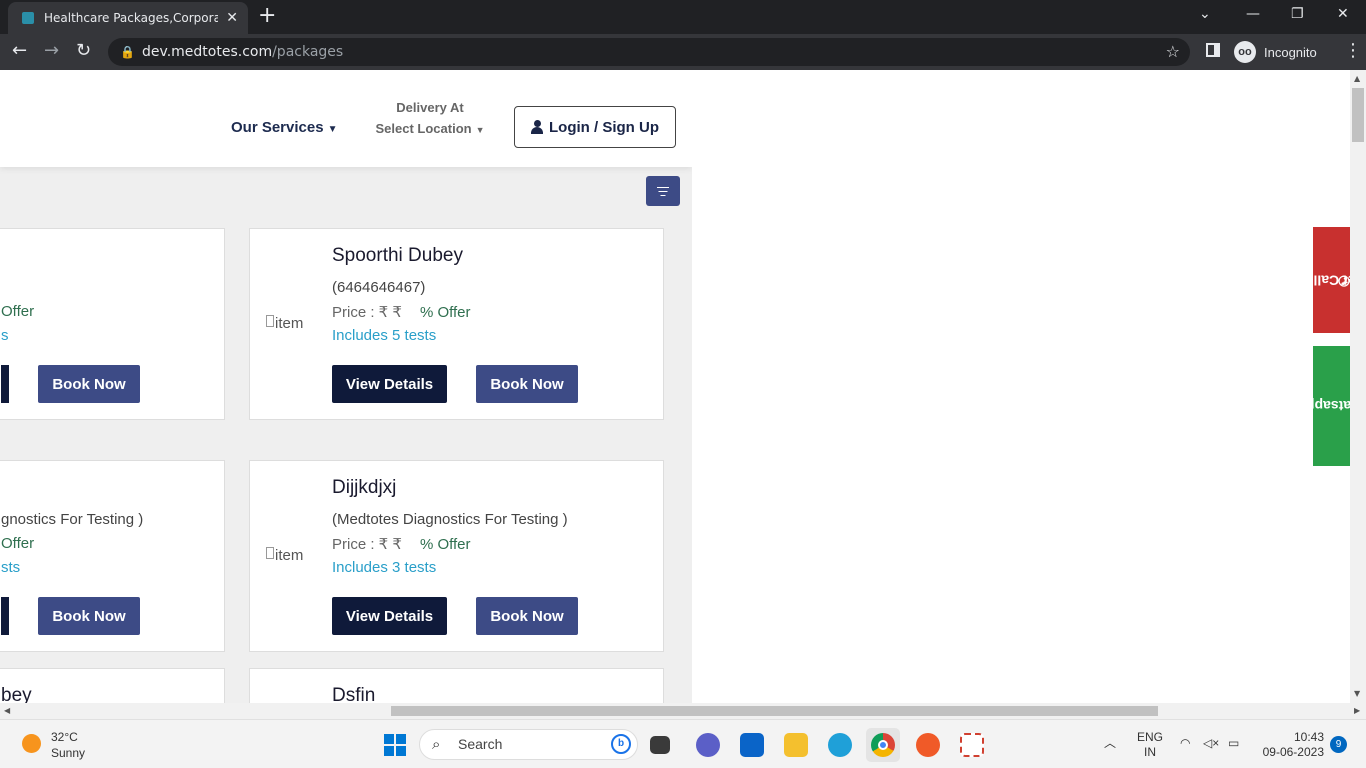 The image size is (1366, 768). I want to click on forward-icon: →, so click(51, 51).